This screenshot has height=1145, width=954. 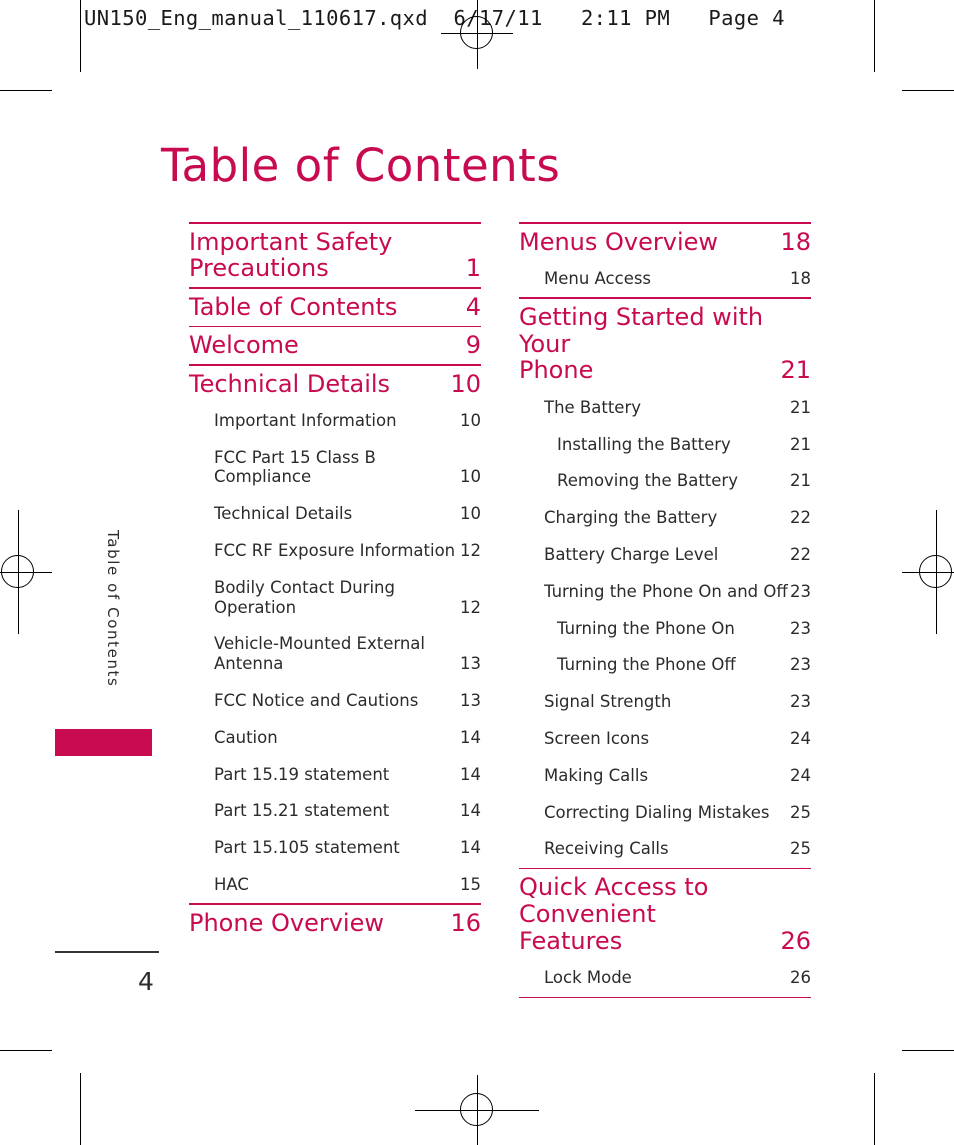 What do you see at coordinates (26, 90) in the screenshot?
I see `crop-mark-top-left-horizontal` at bounding box center [26, 90].